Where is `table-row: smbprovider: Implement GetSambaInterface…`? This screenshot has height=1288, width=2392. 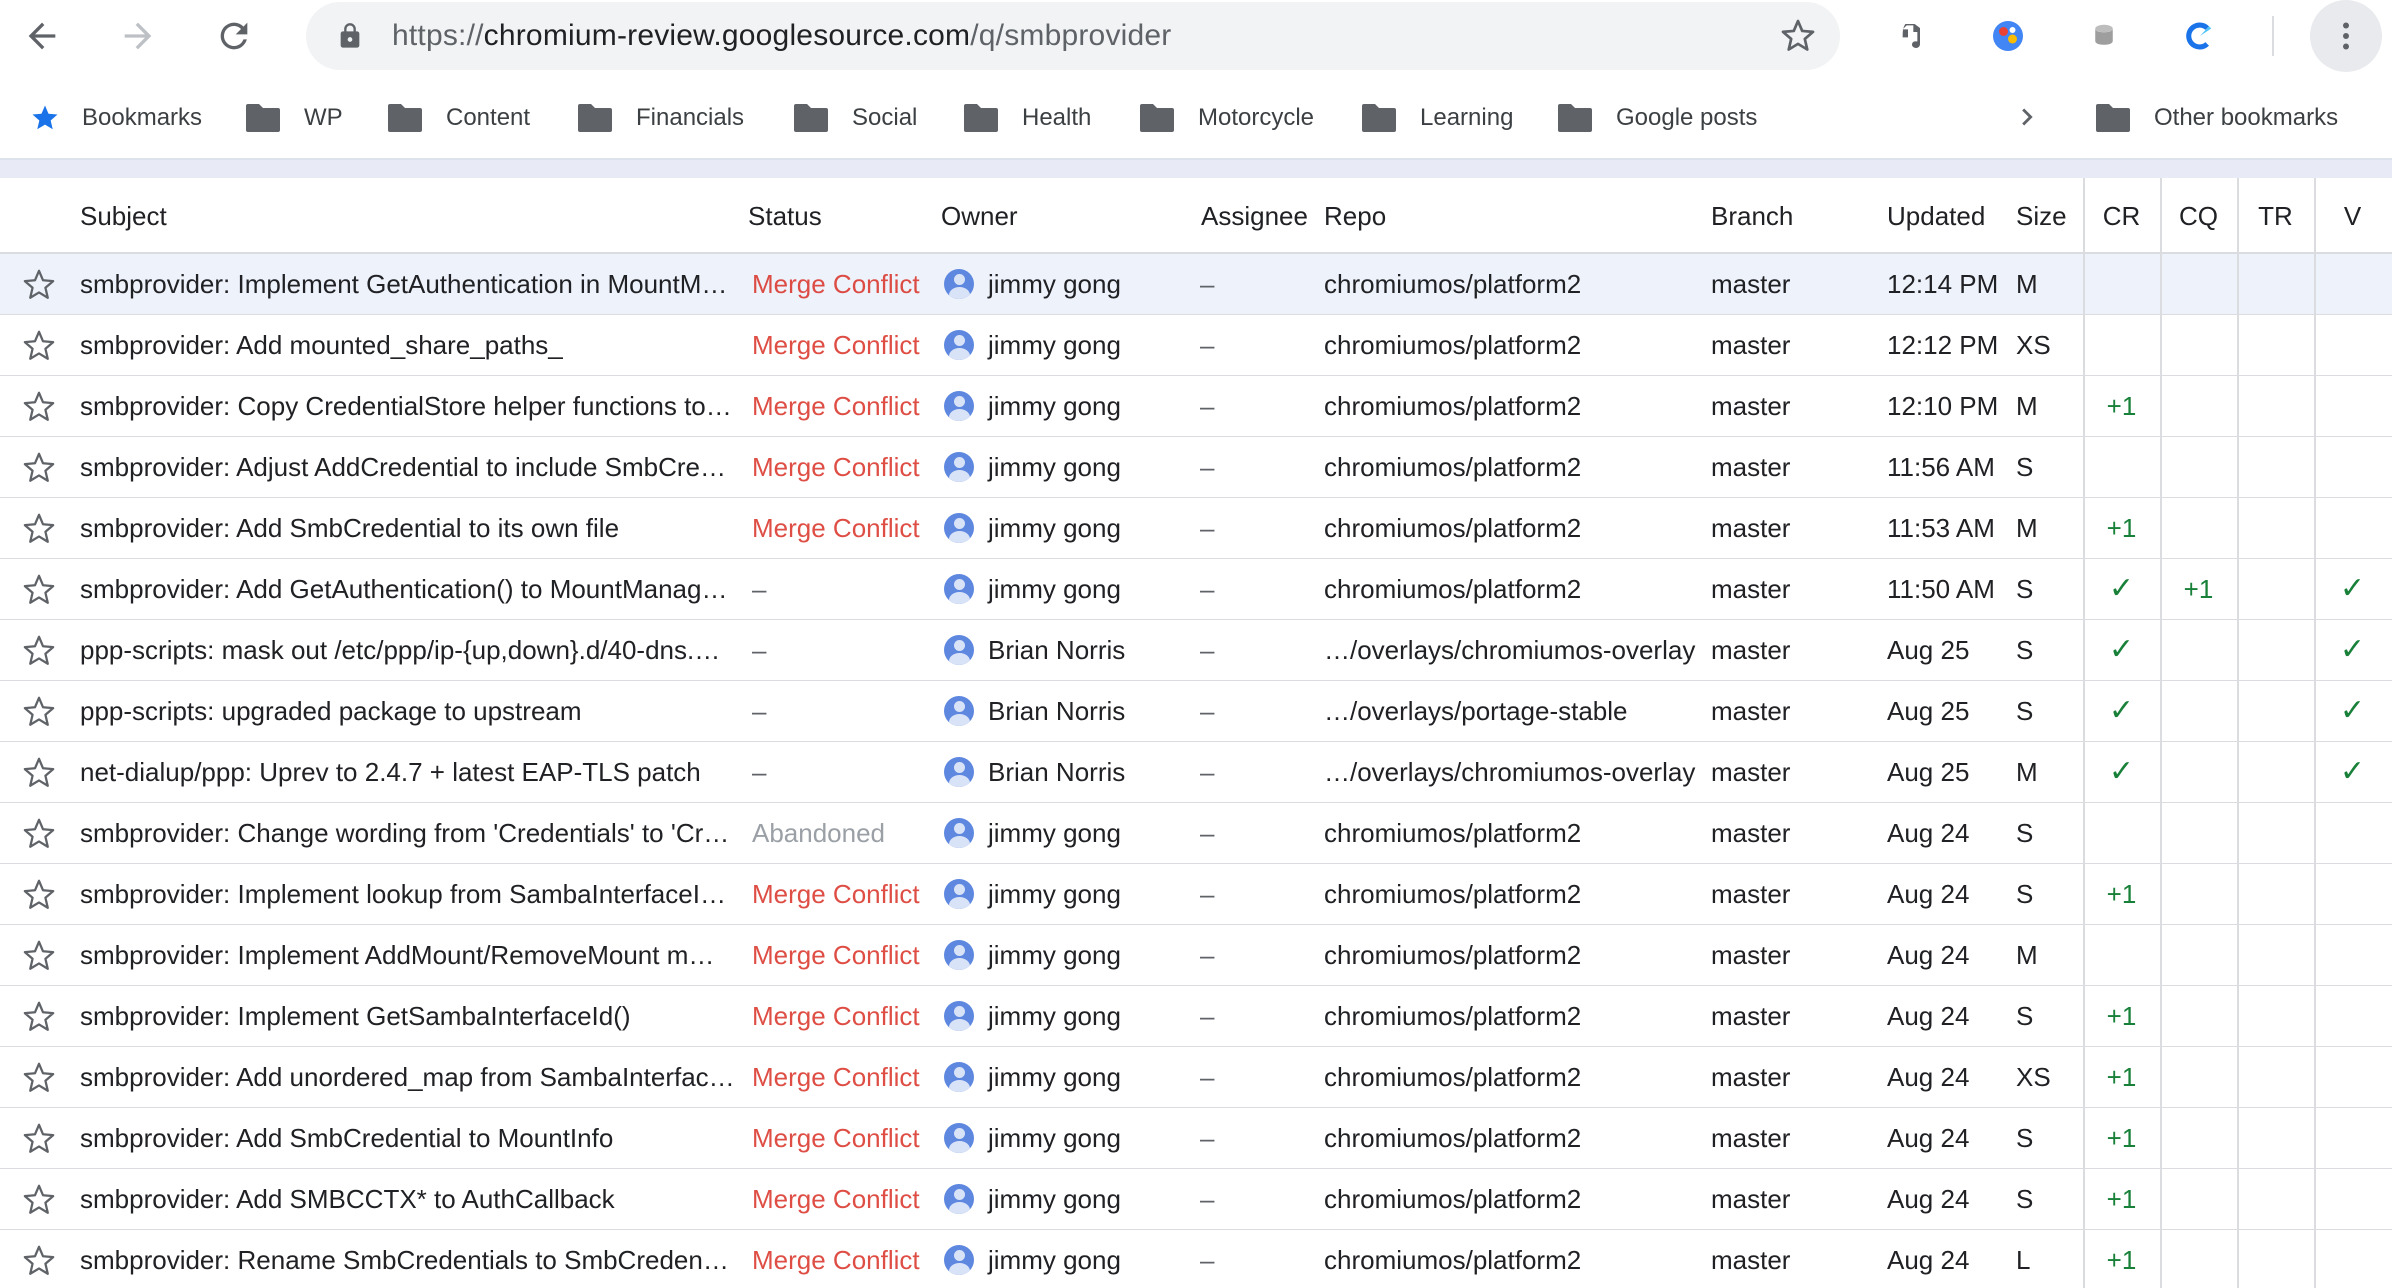
table-row: smbprovider: Implement GetSambaInterface… is located at coordinates (1196, 1016).